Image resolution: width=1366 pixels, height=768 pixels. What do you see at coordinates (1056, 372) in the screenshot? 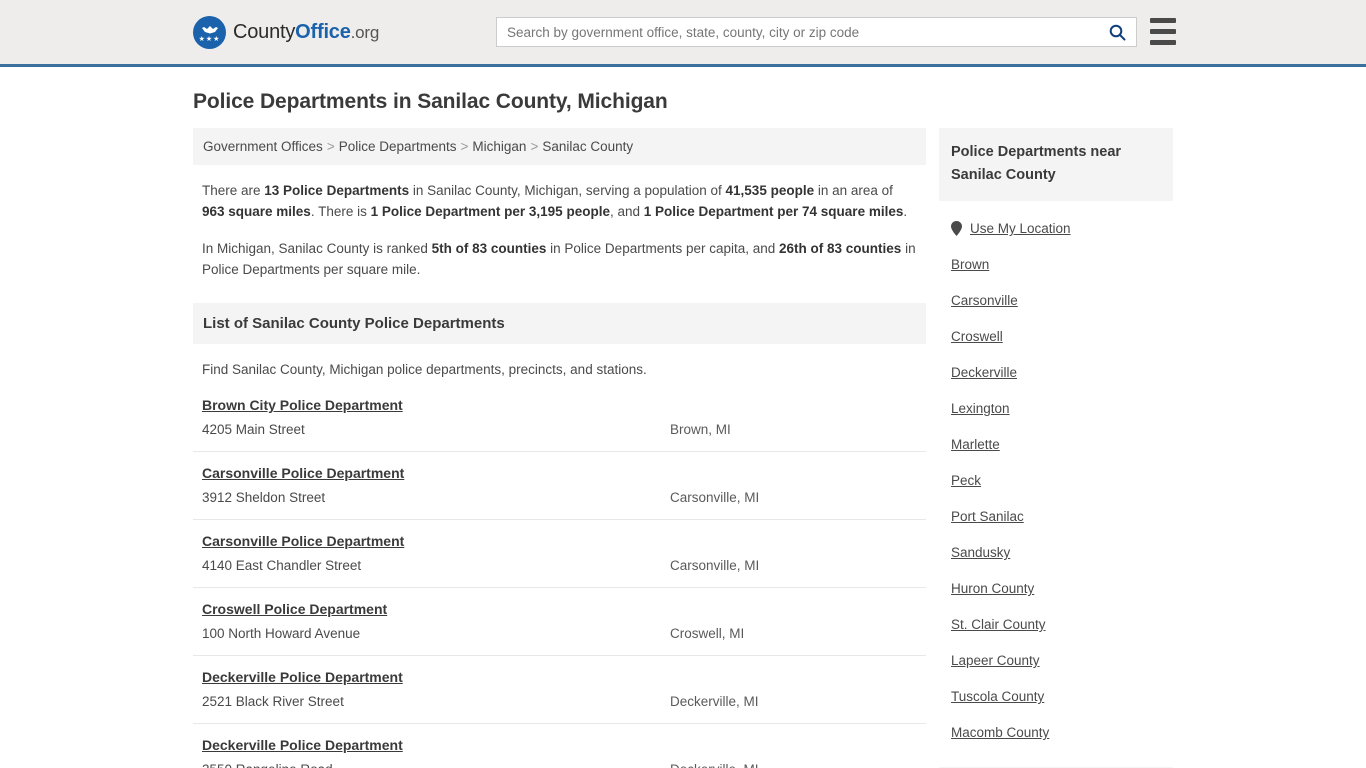
I see `sidebar-nearby-link: Deckerville` at bounding box center [1056, 372].